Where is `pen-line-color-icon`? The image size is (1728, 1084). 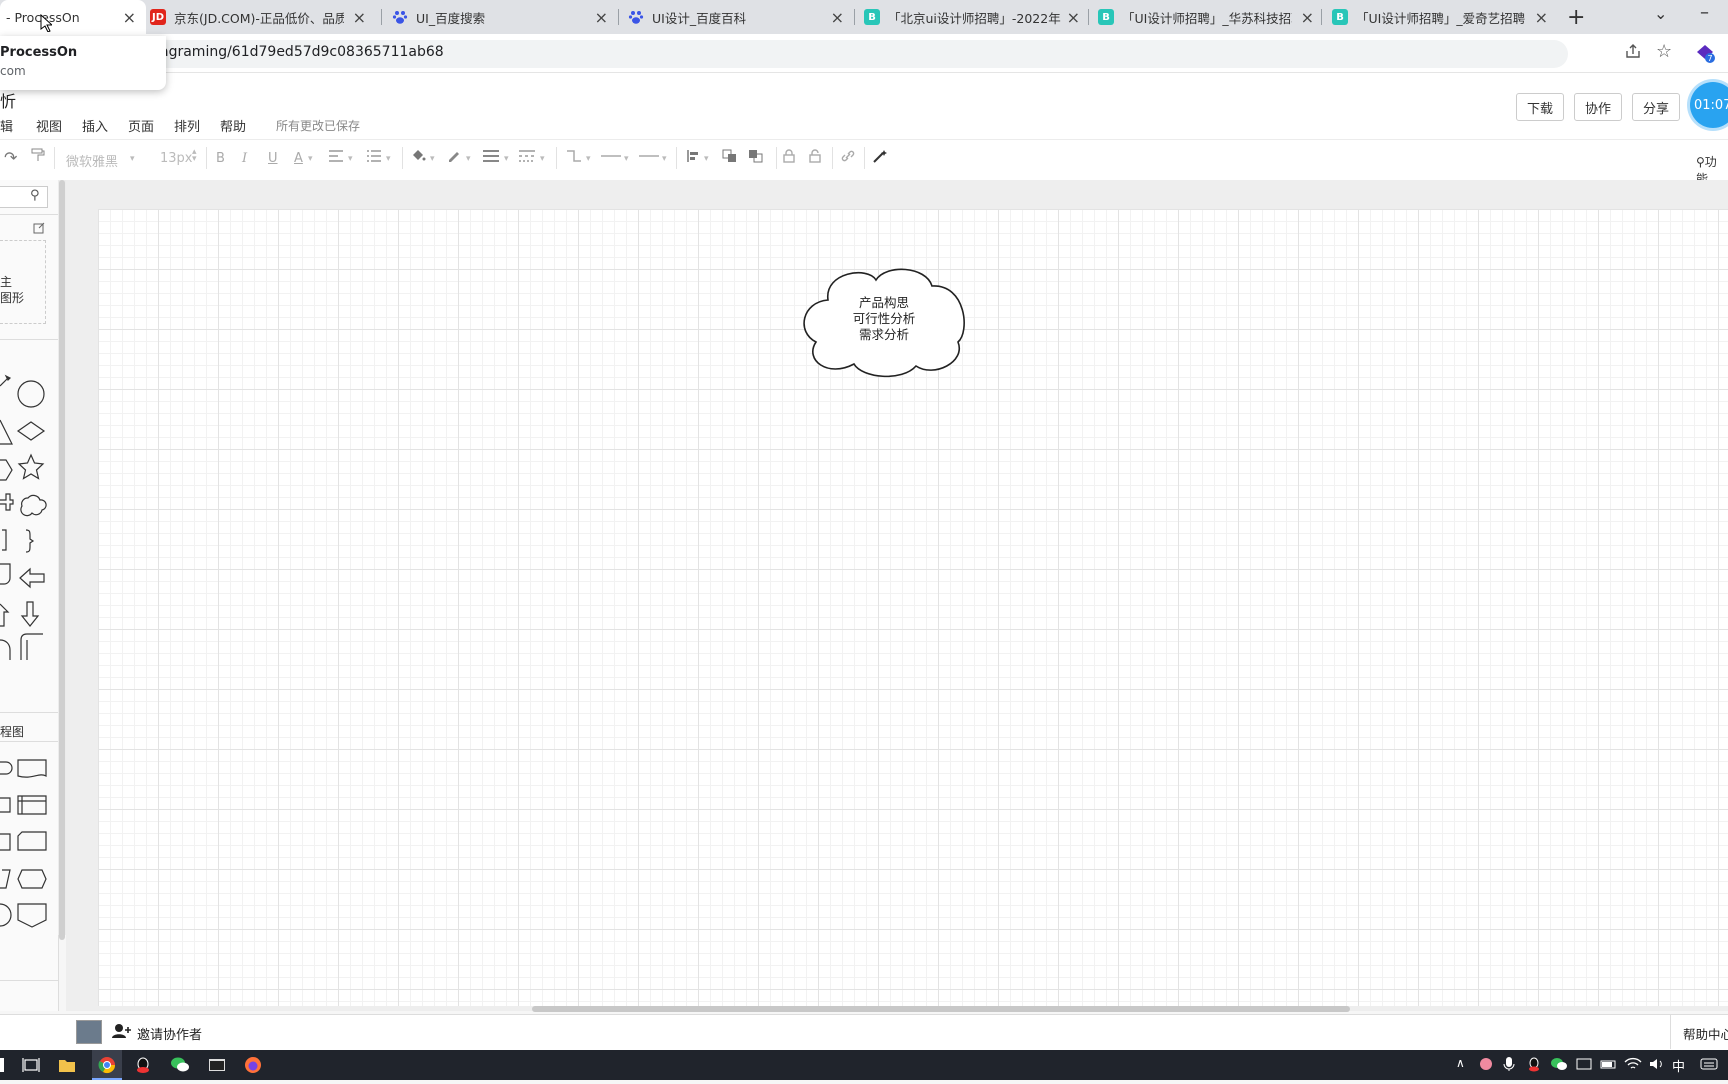 pen-line-color-icon is located at coordinates (454, 158).